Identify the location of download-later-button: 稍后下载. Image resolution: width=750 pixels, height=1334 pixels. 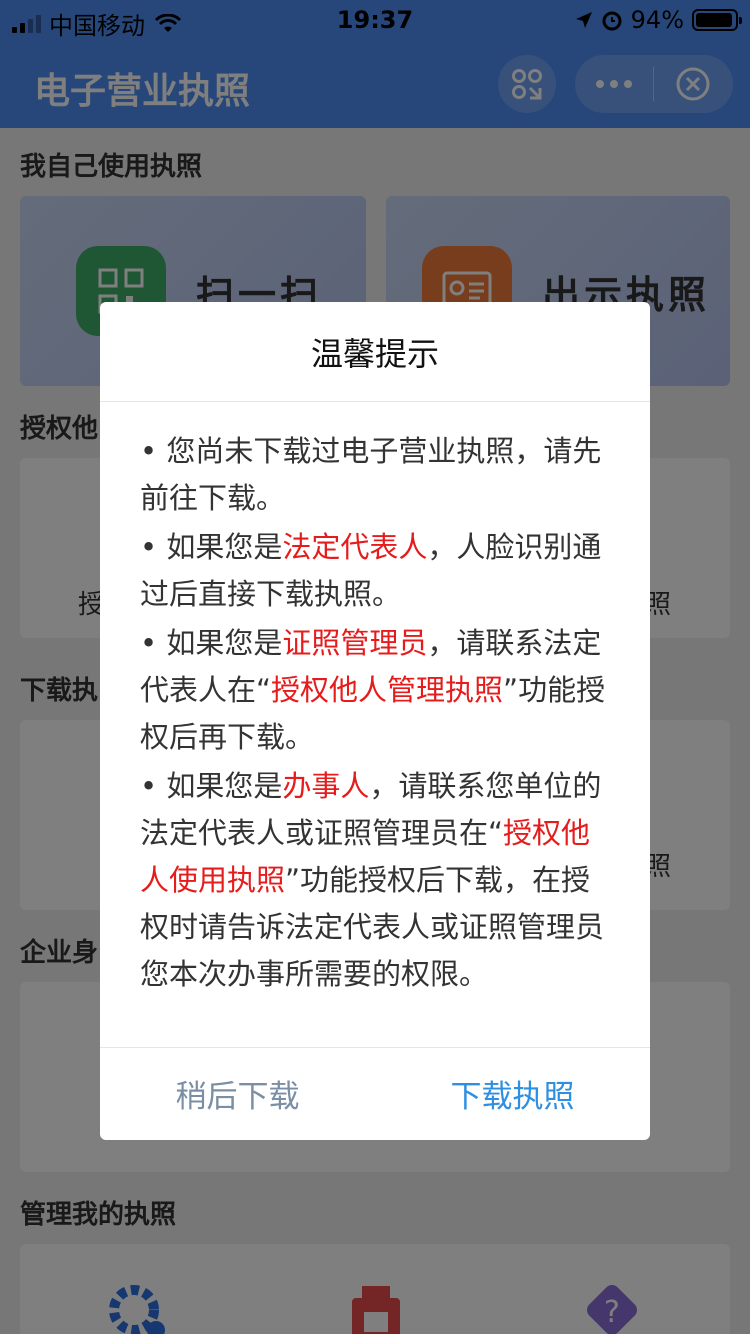
(237, 1093).